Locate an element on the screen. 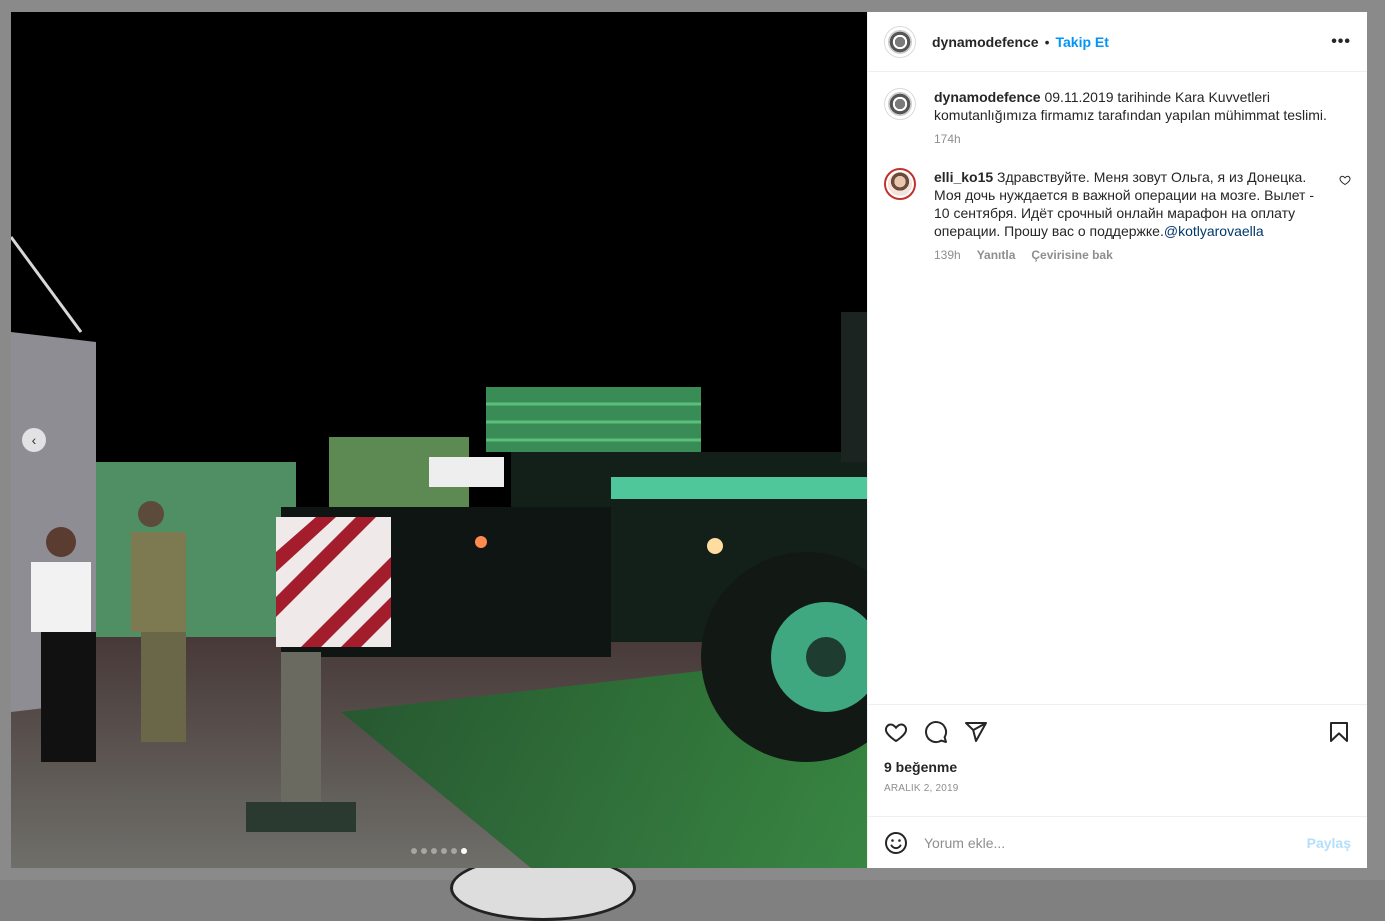  add-comment-bar: Paylaş is located at coordinates (1117, 842).